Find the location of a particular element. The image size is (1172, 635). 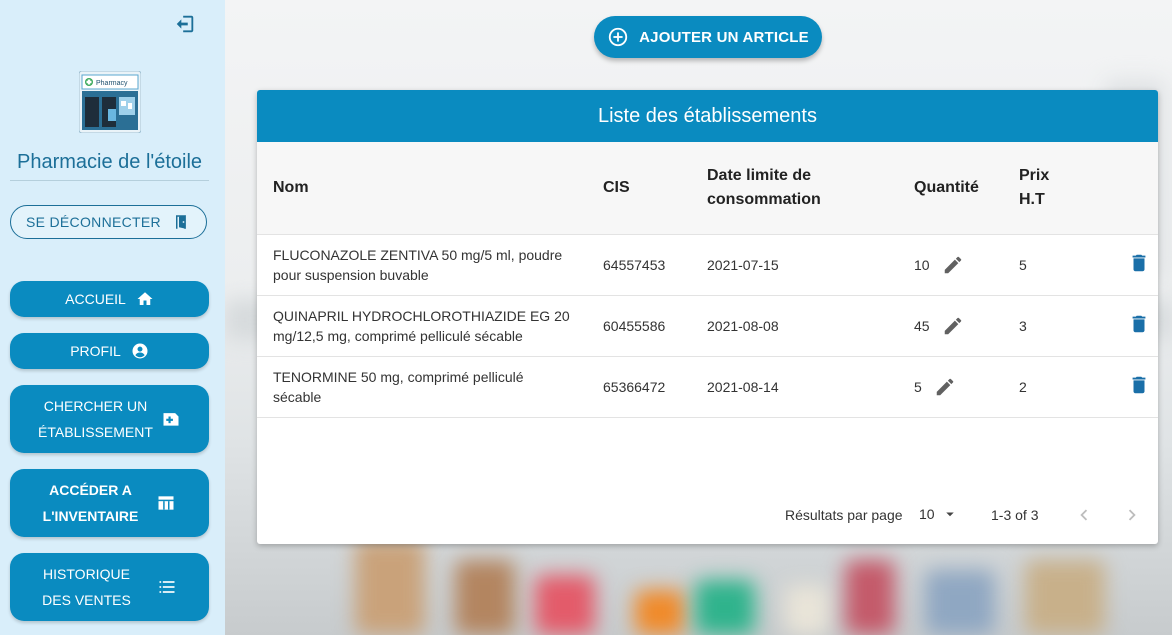

collapse-sidebar-button is located at coordinates (185, 24).